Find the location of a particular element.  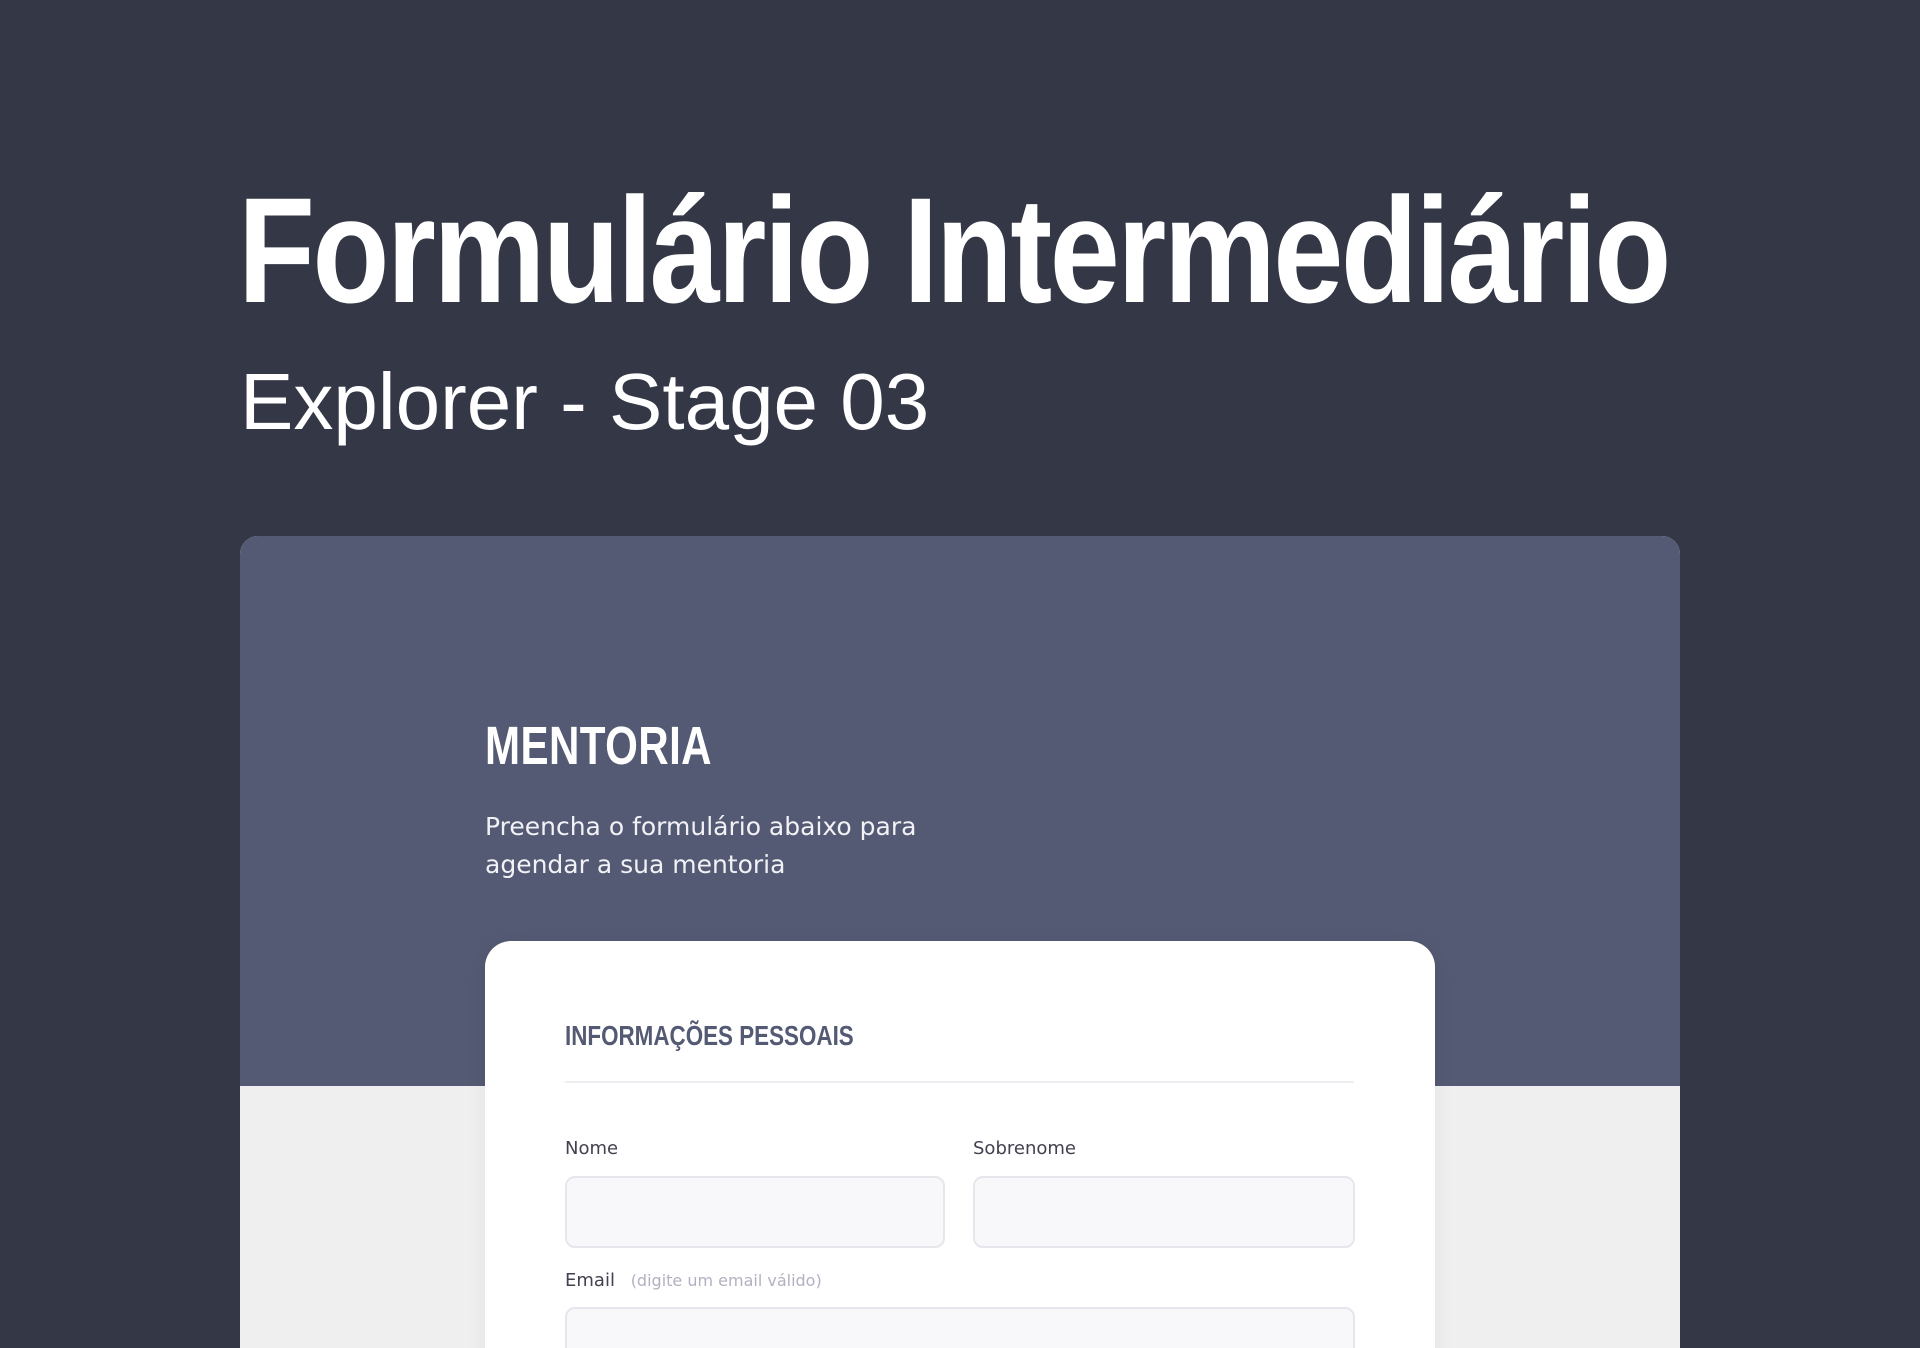

last-name-input is located at coordinates (1164, 1212).